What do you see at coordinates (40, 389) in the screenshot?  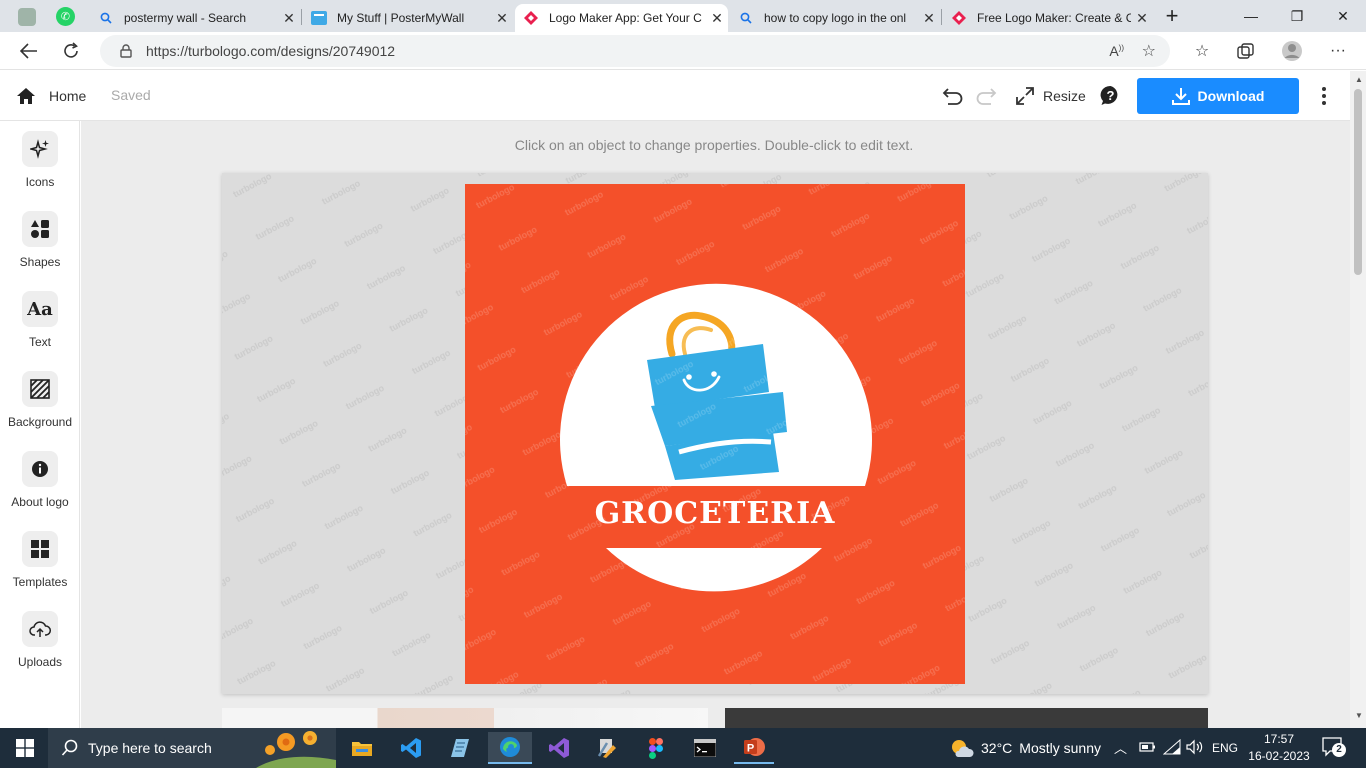 I see `background-pattern-icon` at bounding box center [40, 389].